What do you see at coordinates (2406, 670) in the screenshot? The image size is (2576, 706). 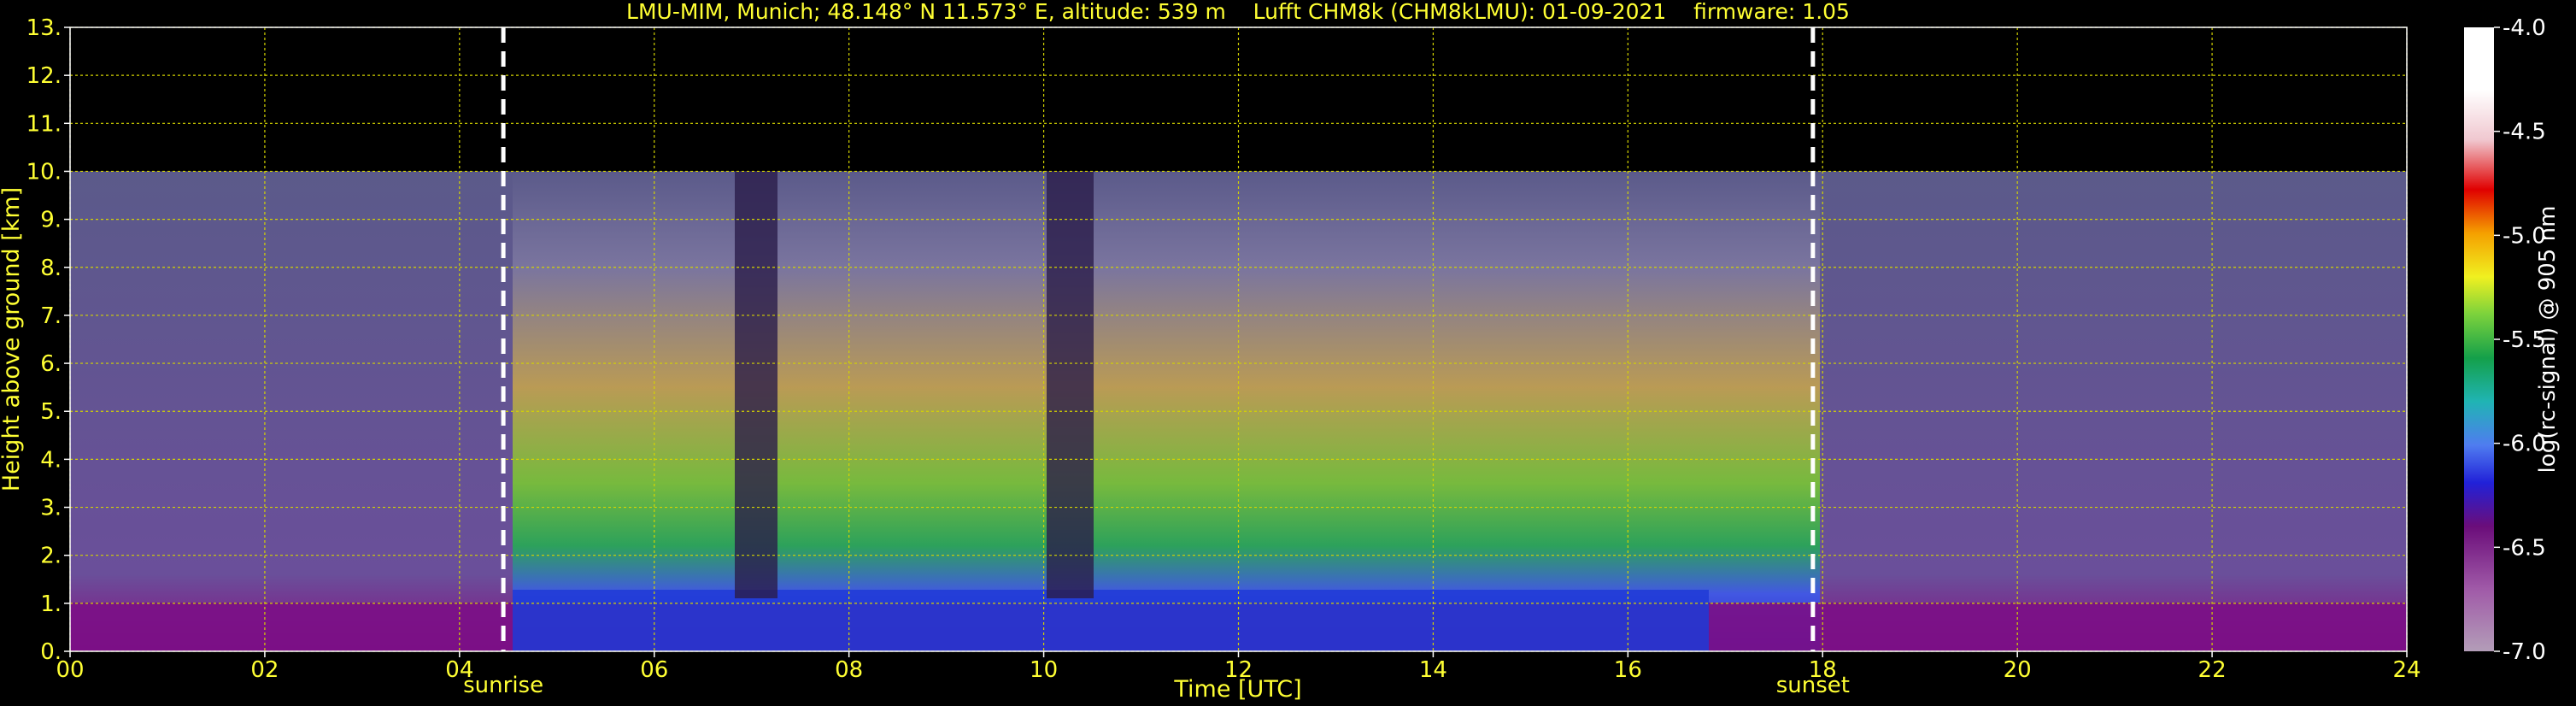 I see `x-tick-label: 24` at bounding box center [2406, 670].